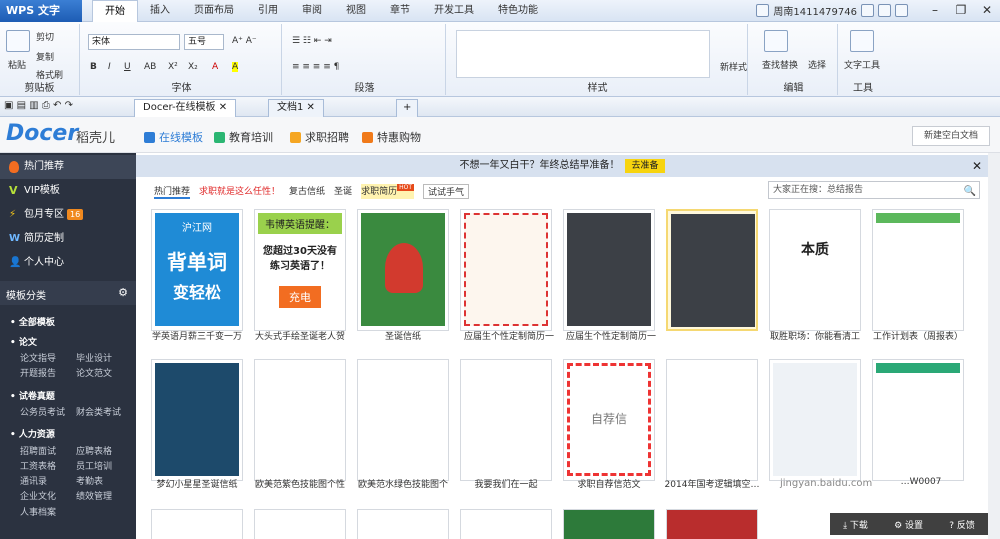 The width and height of the screenshot is (1000, 539). Describe the element at coordinates (763, 10) in the screenshot. I see `user-icon` at that location.